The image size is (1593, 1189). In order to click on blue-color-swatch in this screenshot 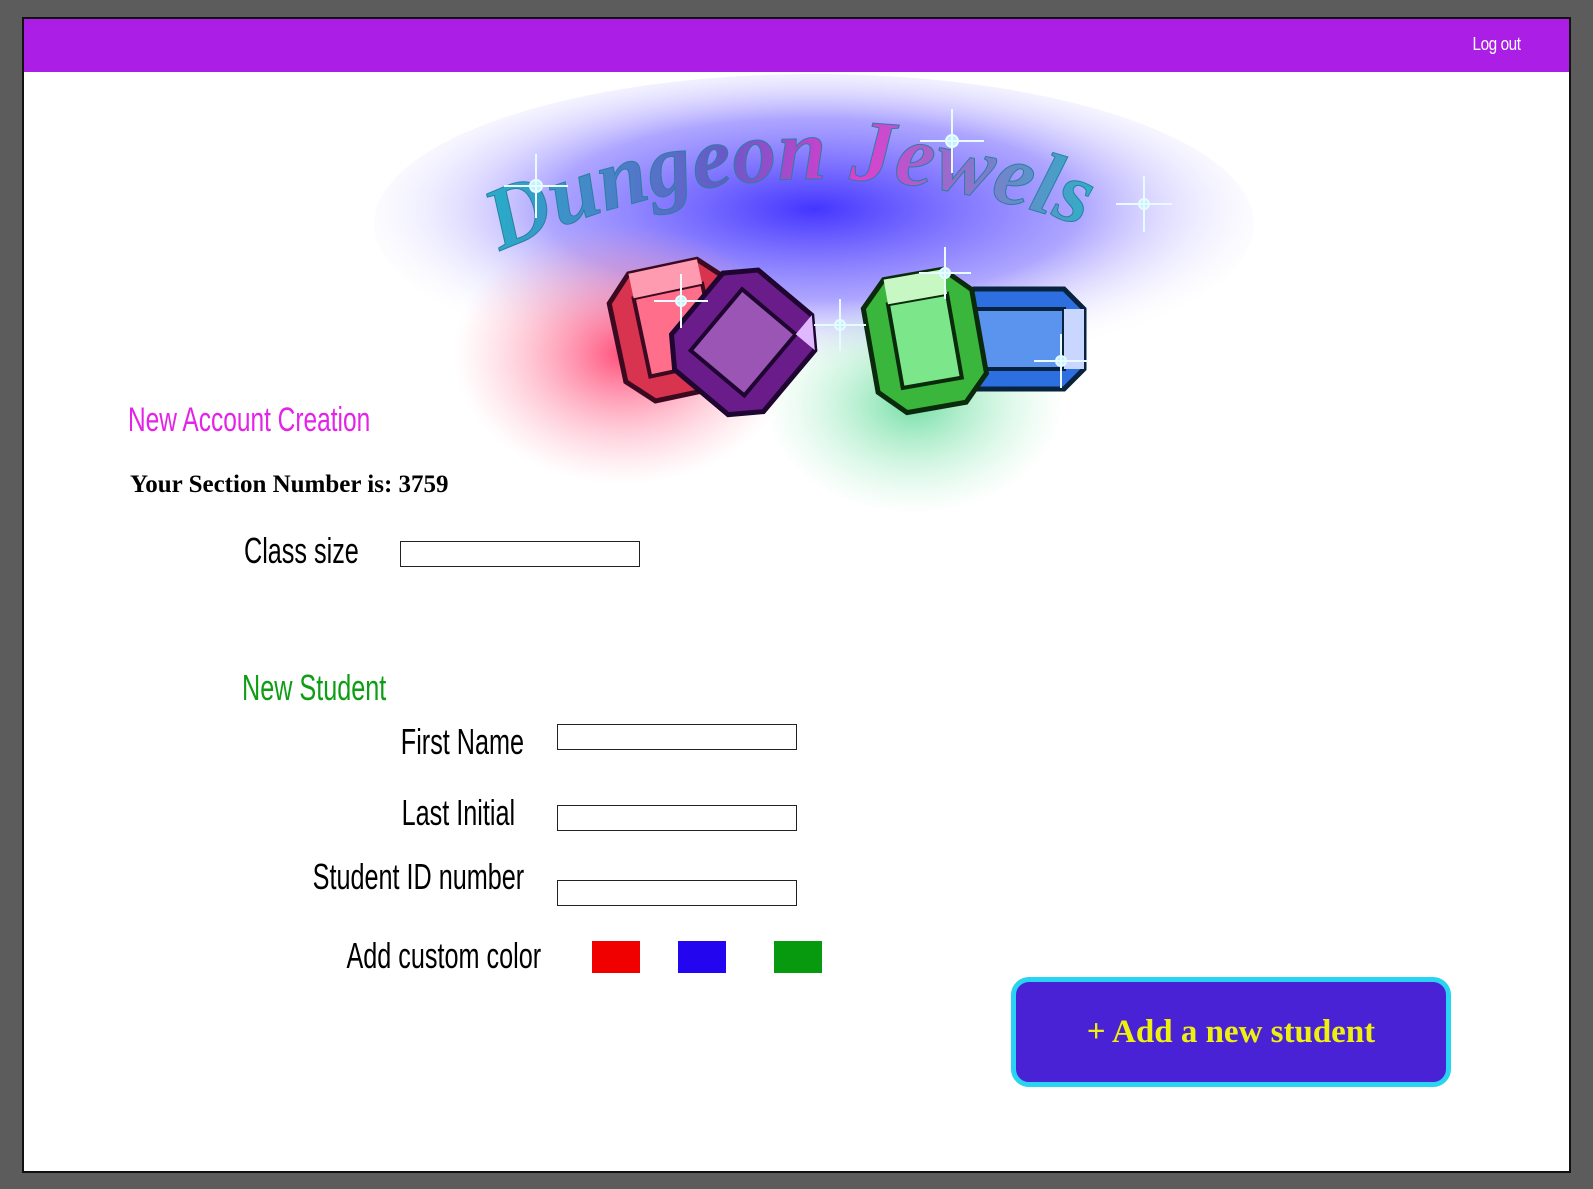, I will do `click(702, 957)`.